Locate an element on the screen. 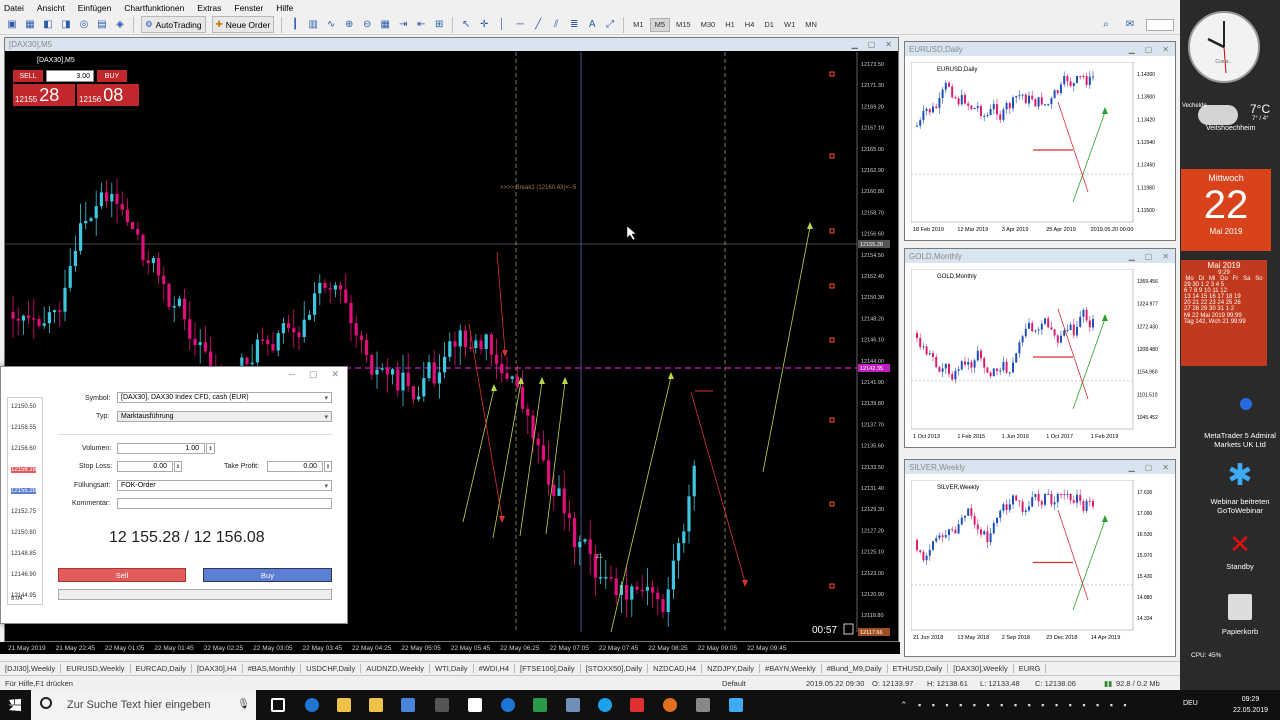  type-select: Marktausführung ▾ is located at coordinates (224, 416).